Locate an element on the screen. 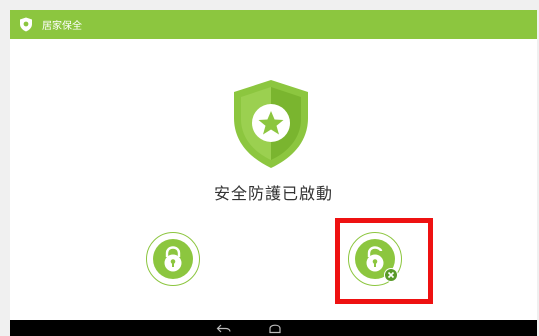  back-icon is located at coordinates (224, 328).